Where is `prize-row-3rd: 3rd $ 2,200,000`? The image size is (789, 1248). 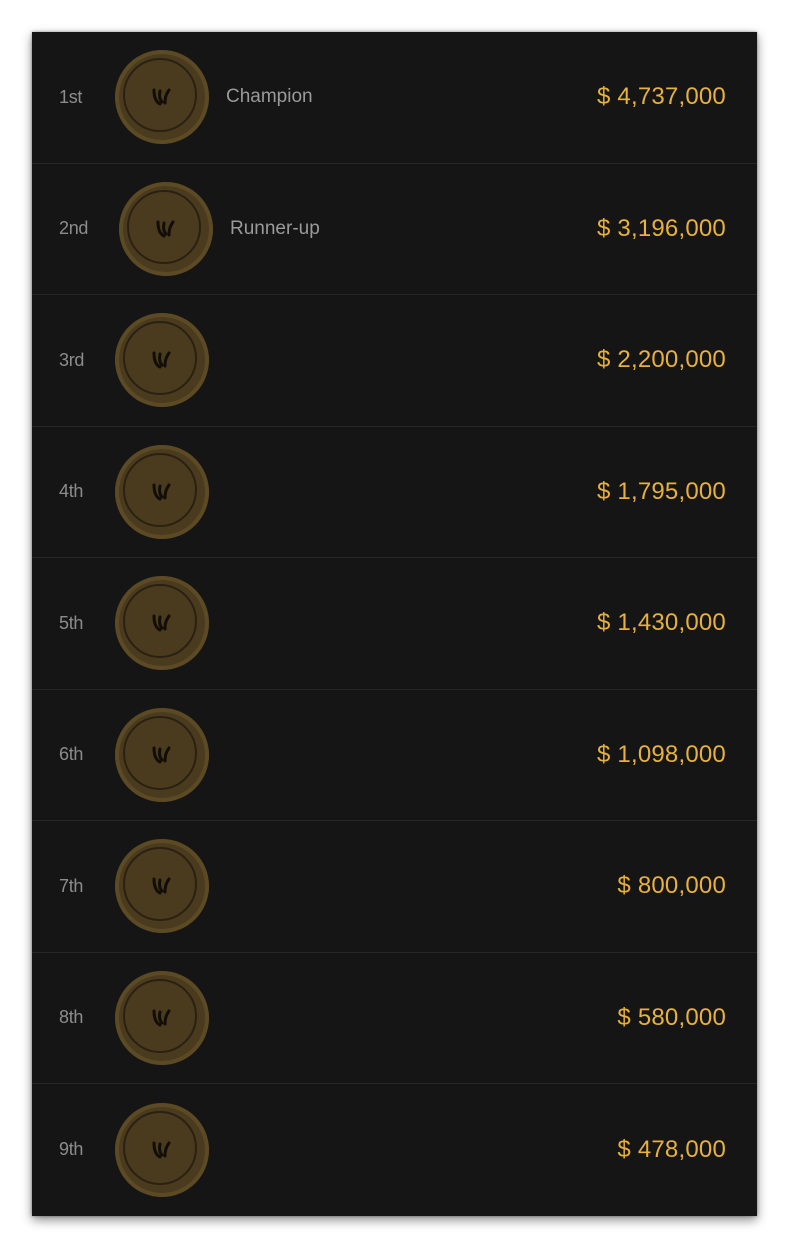 prize-row-3rd: 3rd $ 2,200,000 is located at coordinates (394, 361).